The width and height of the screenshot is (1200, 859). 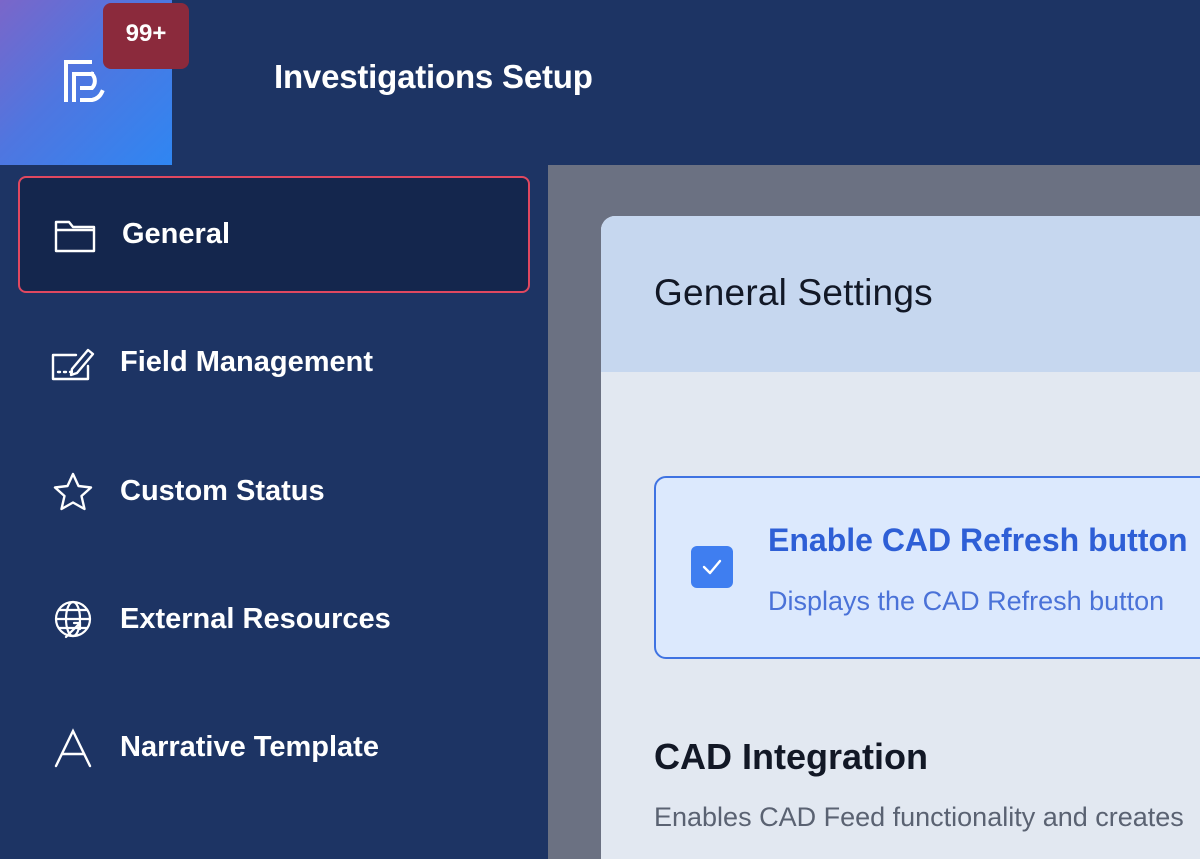 What do you see at coordinates (73, 619) in the screenshot?
I see `globe-link-icon` at bounding box center [73, 619].